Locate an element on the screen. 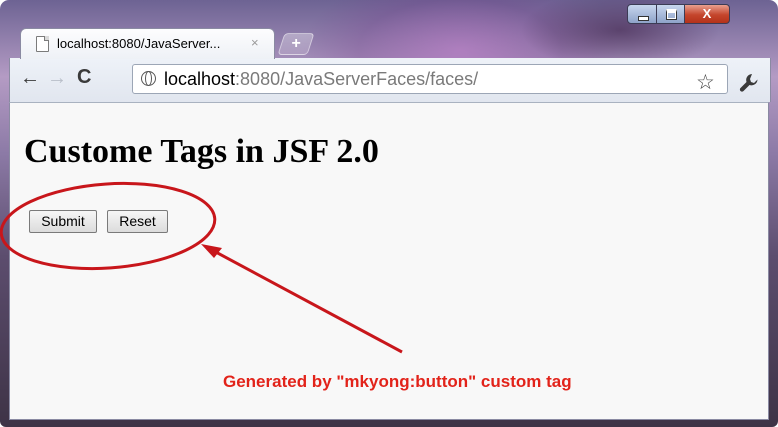 This screenshot has height=427, width=778. close-window-button: X is located at coordinates (707, 14).